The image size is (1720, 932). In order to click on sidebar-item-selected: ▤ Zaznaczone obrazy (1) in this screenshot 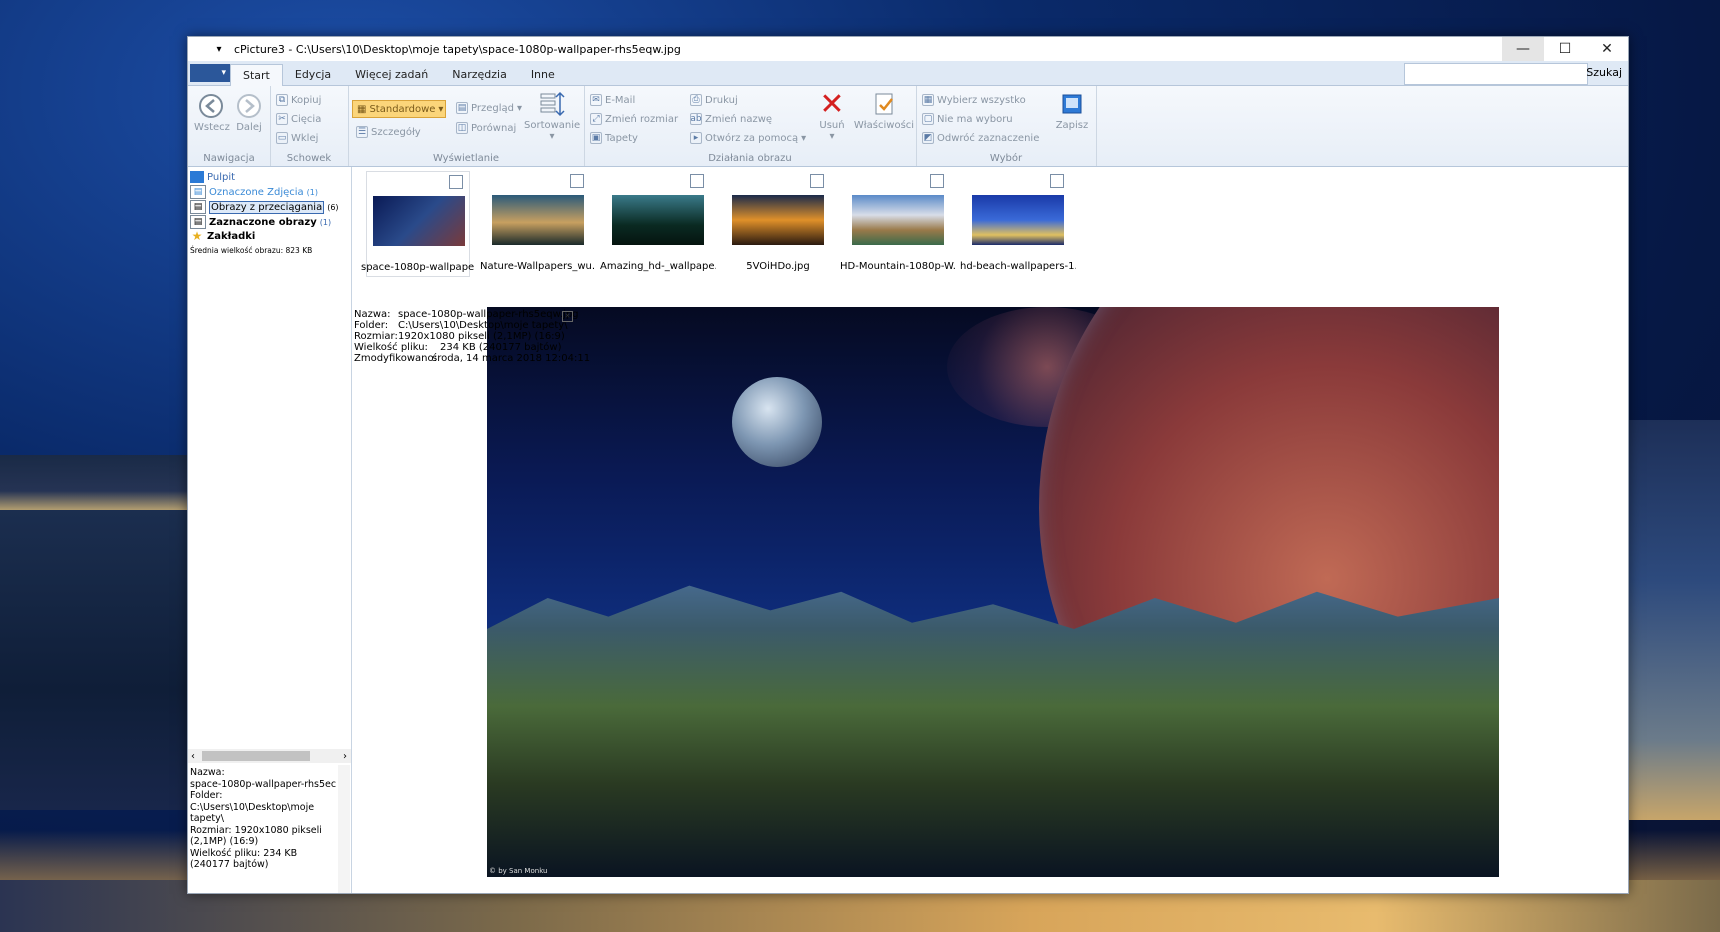, I will do `click(260, 222)`.